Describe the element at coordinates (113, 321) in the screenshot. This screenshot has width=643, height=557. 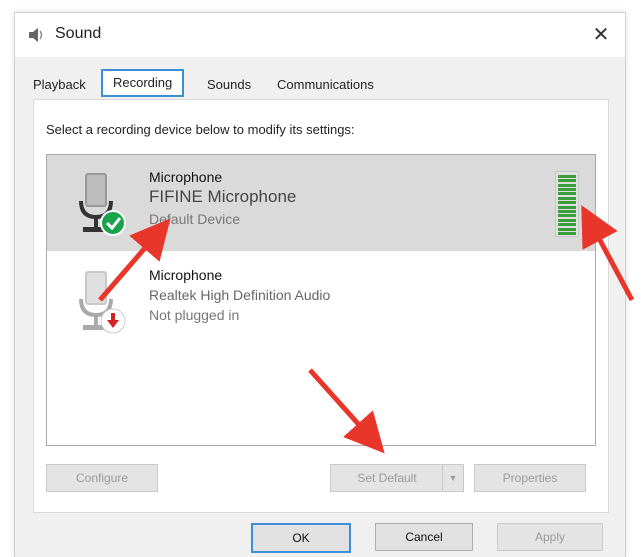
I see `unplugged-badge-icon` at that location.